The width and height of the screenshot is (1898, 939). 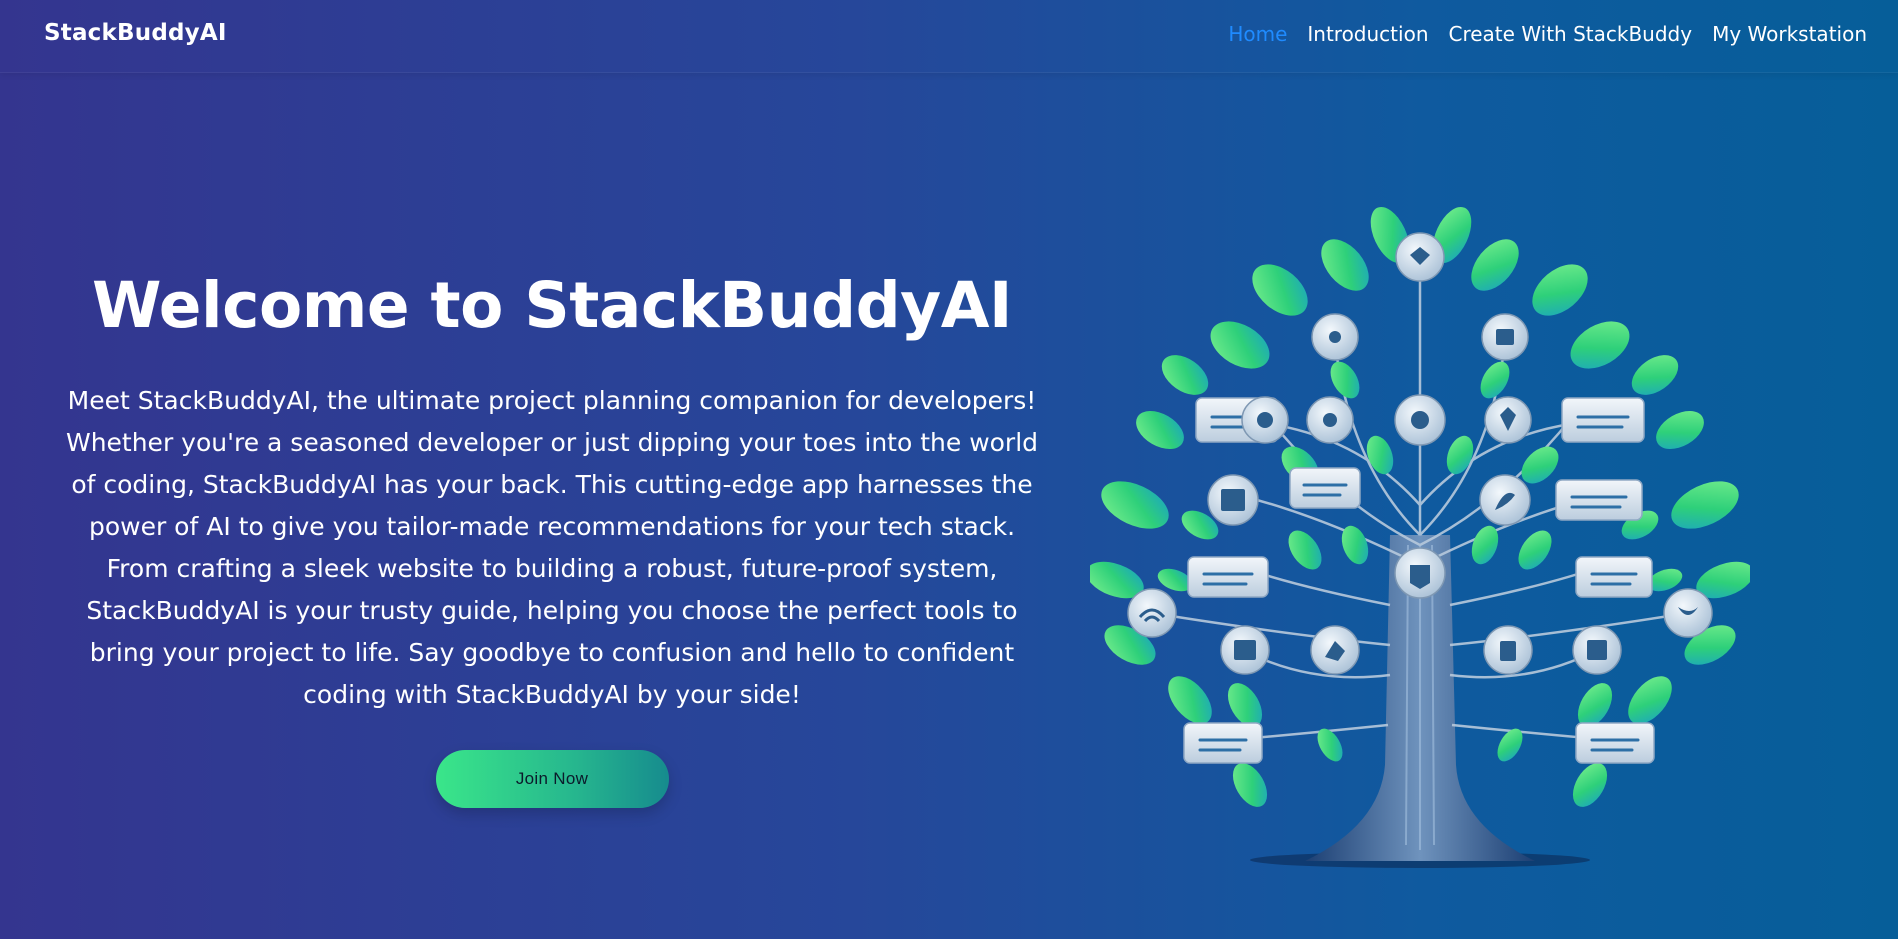 What do you see at coordinates (552, 305) in the screenshot?
I see `hero-title: Welcome to StackBuddyAI` at bounding box center [552, 305].